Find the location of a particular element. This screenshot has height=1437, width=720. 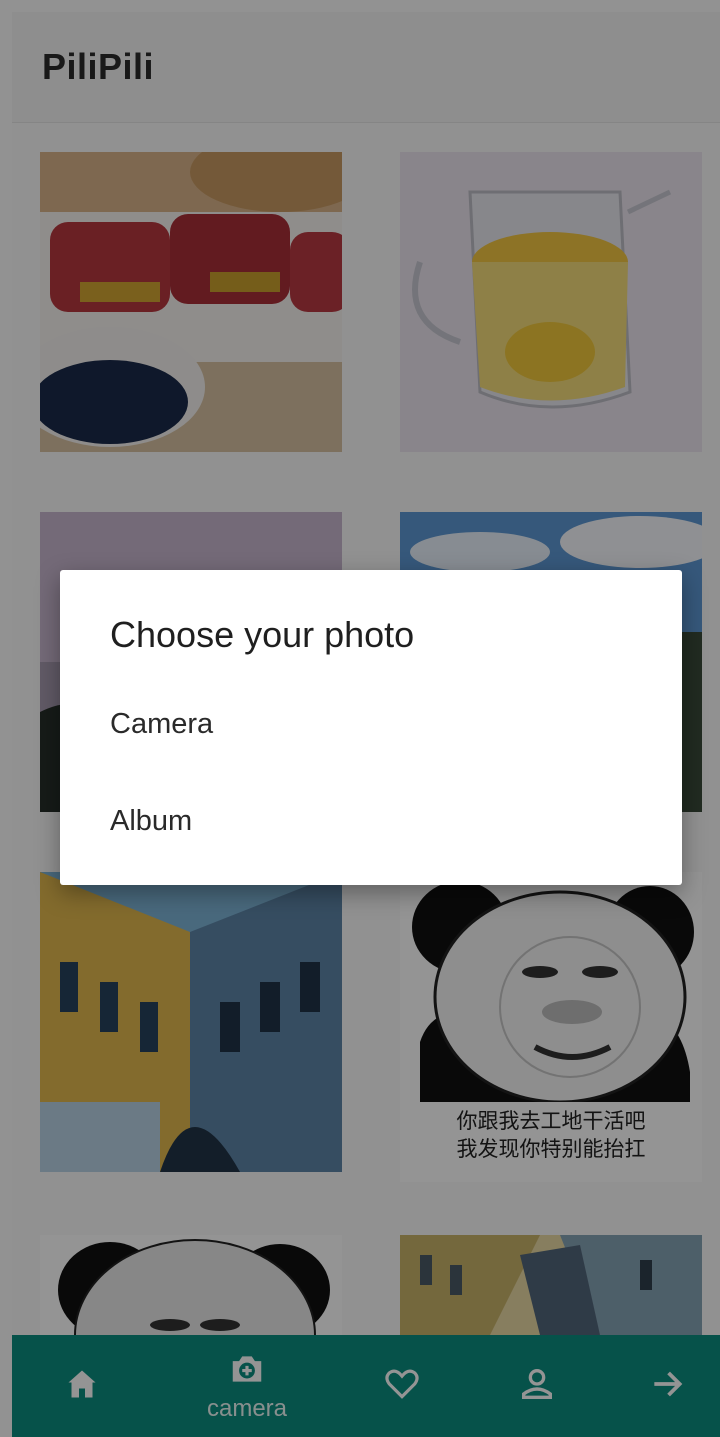

album-option-label: Album is located at coordinates (151, 821).